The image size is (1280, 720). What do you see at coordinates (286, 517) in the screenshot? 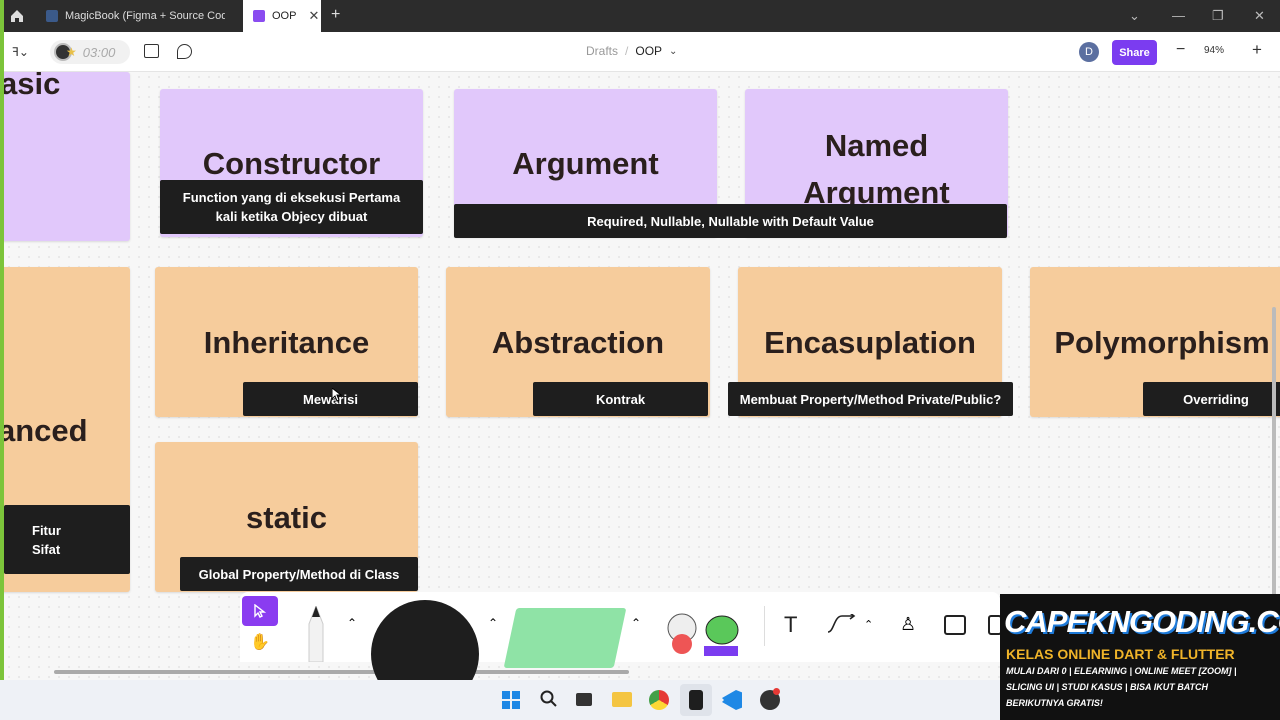
I see `card-title: static` at bounding box center [286, 517].